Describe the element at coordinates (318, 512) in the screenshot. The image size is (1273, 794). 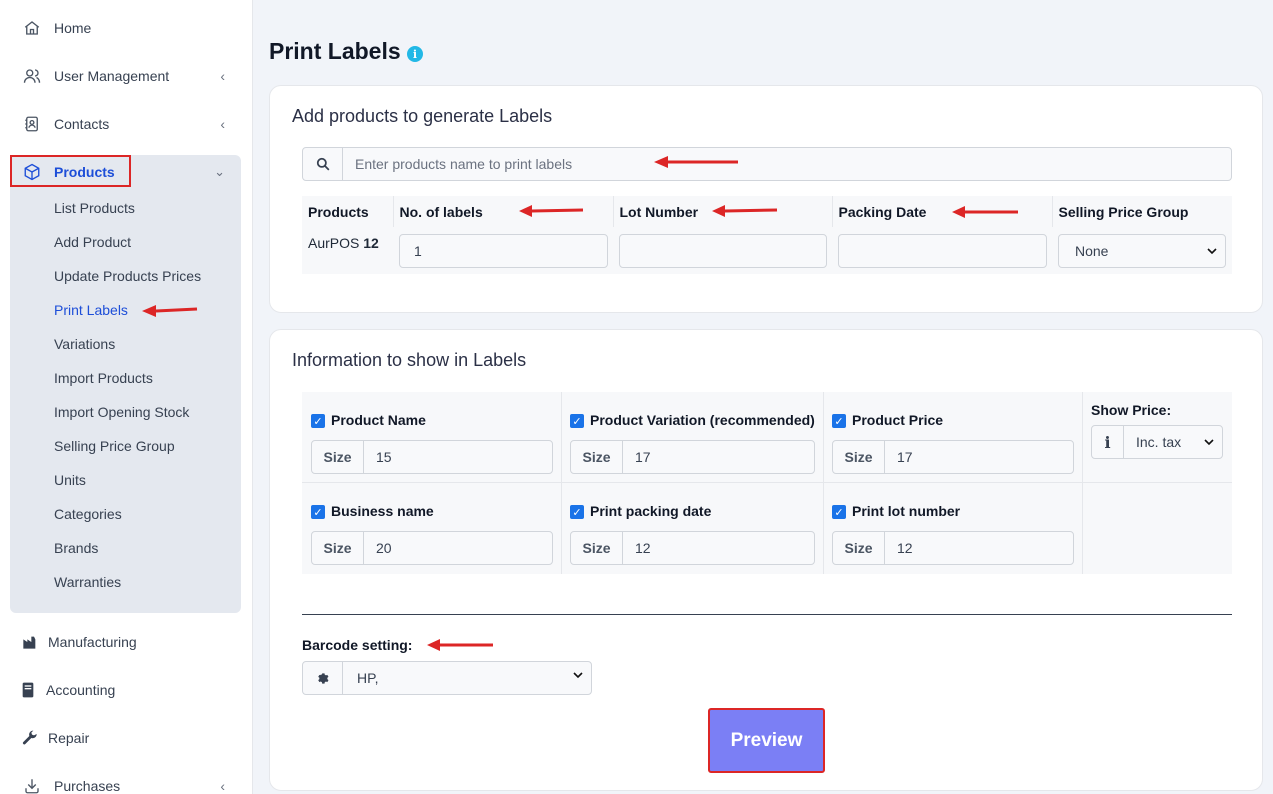
I see `business-name-checkbox: ✓` at that location.